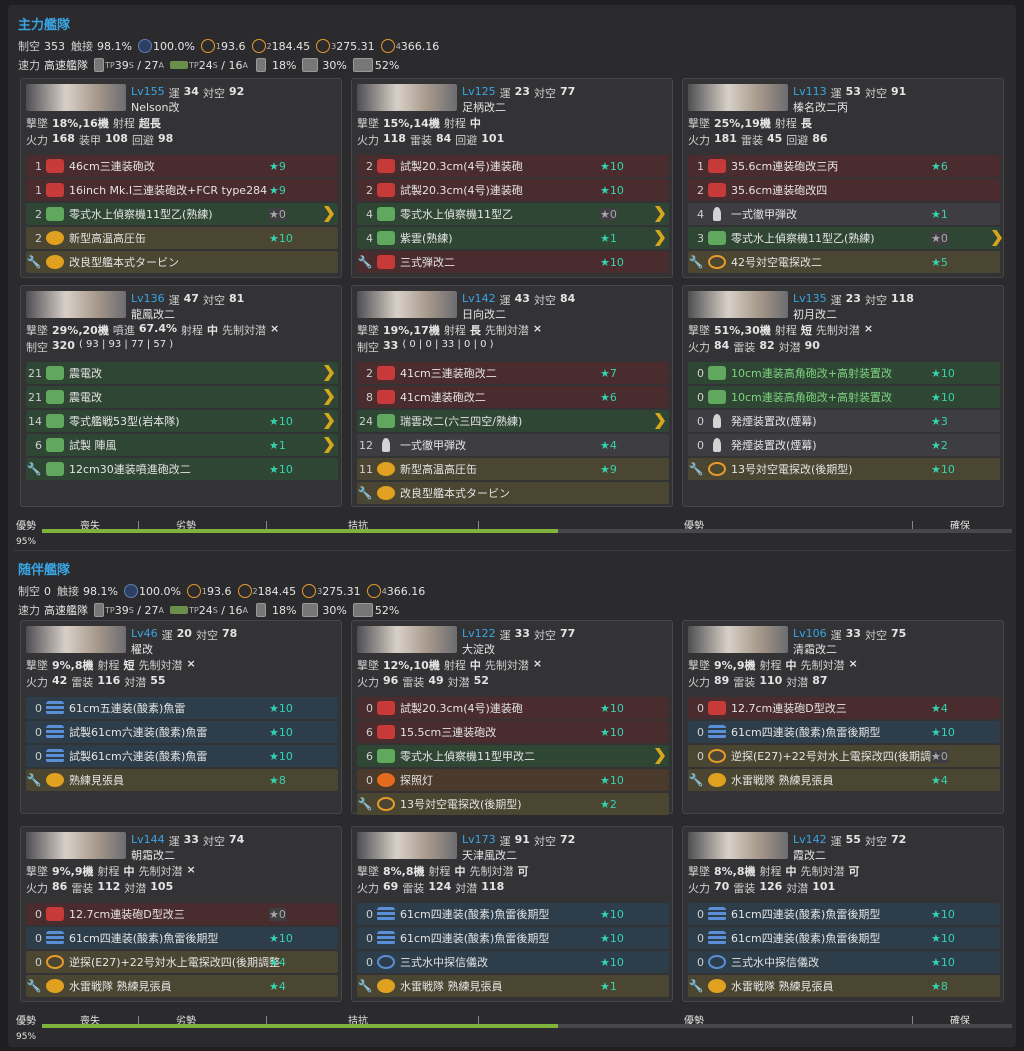 The width and height of the screenshot is (1024, 1051). Describe the element at coordinates (130, 591) in the screenshot. I see `contact-plane-icon` at that location.